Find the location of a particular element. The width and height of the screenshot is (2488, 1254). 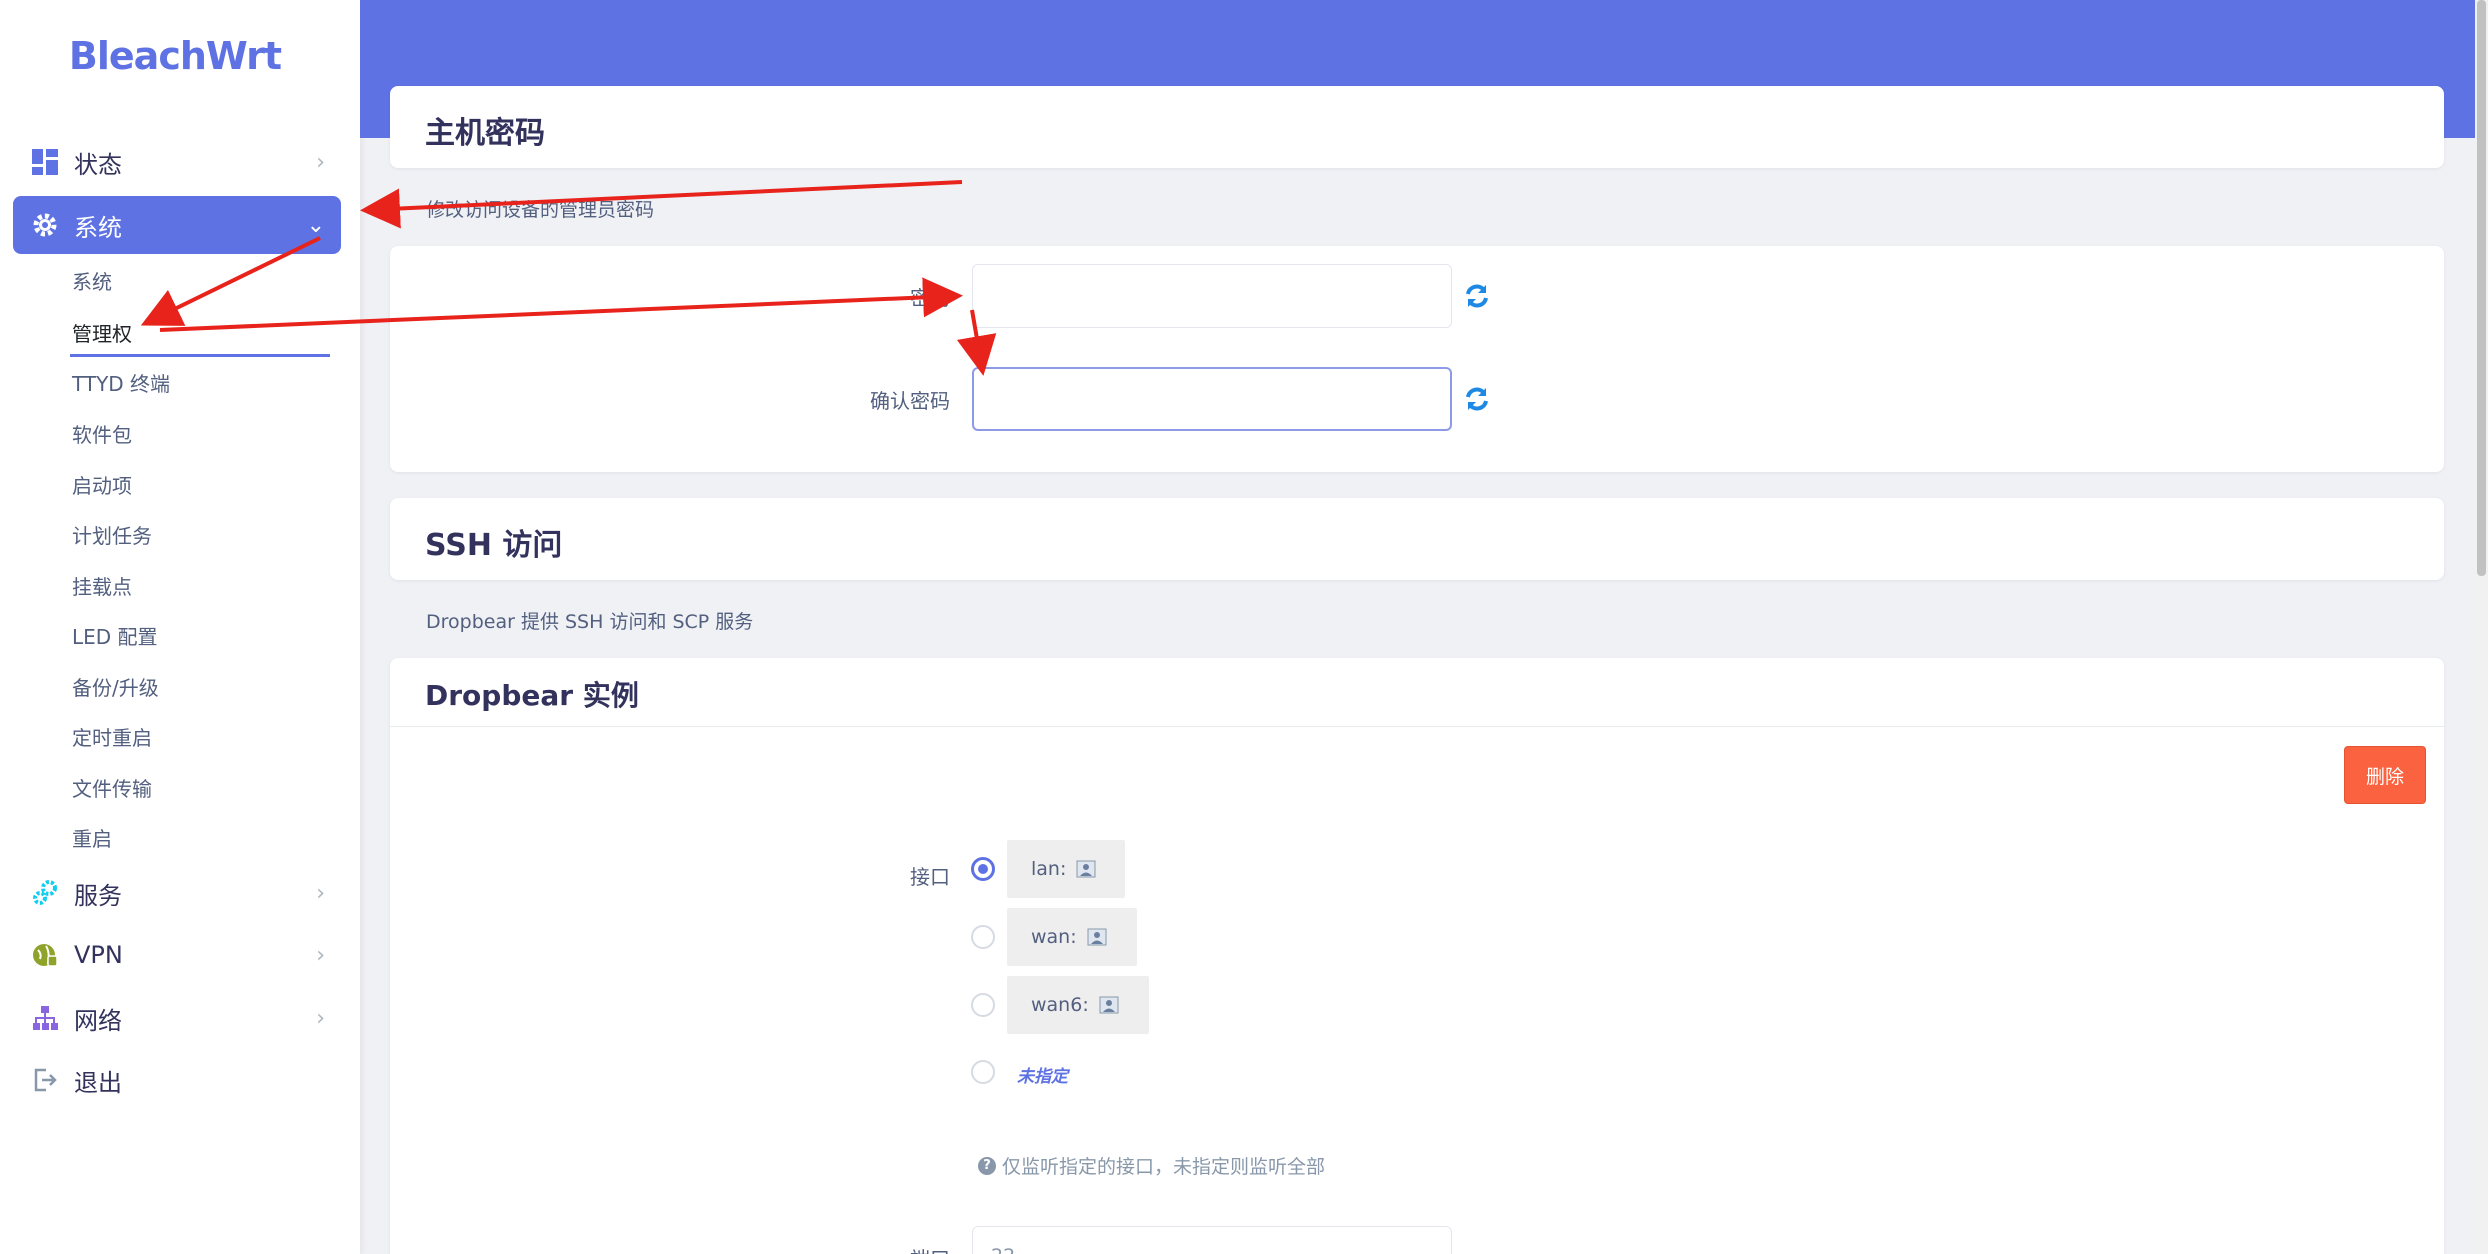

sub-item-file-transfer: 文件传输 is located at coordinates (112, 787).